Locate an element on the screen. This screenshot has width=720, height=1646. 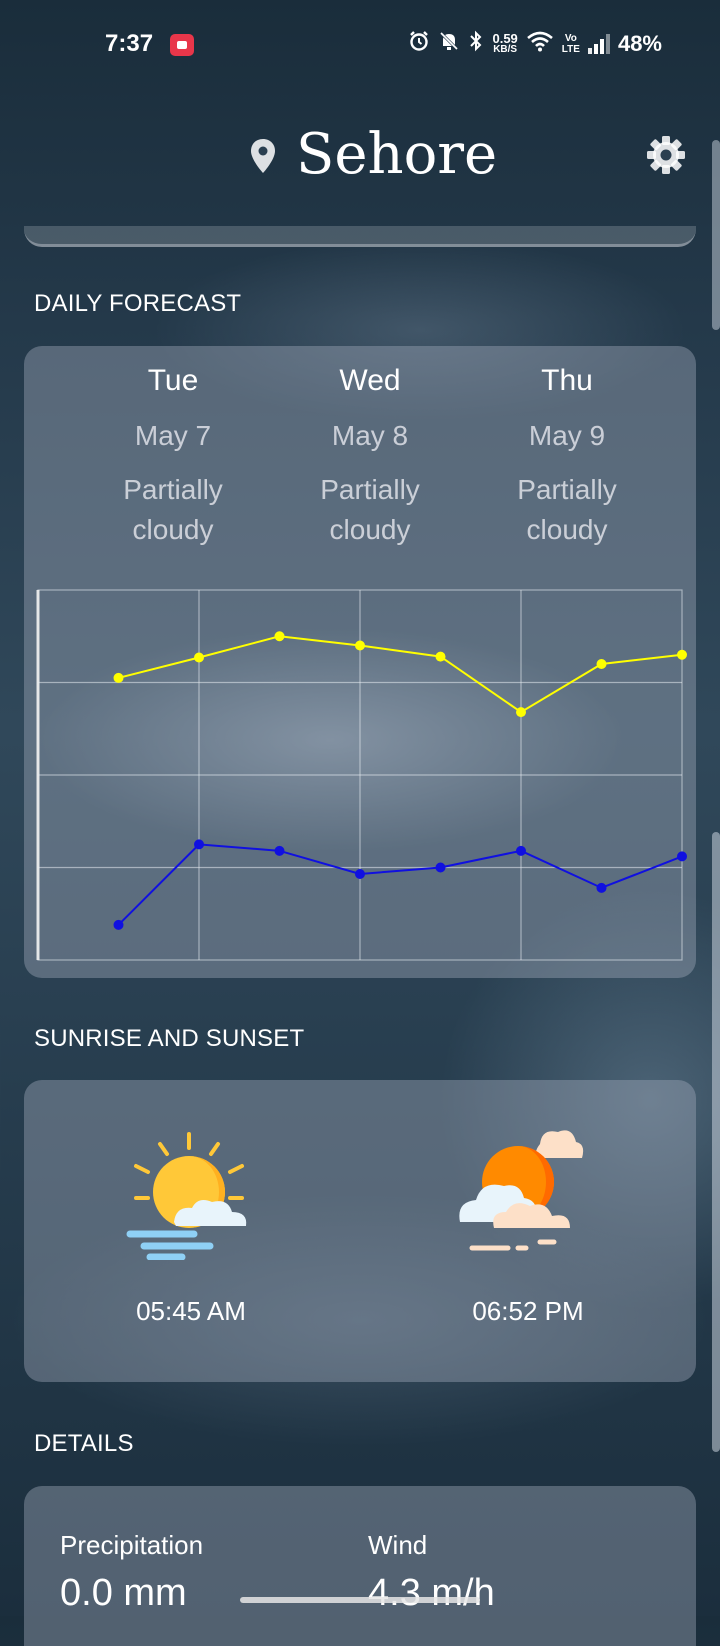
forecast-day: Thu May 9 Partially cloudy is located at coordinates (567, 457).